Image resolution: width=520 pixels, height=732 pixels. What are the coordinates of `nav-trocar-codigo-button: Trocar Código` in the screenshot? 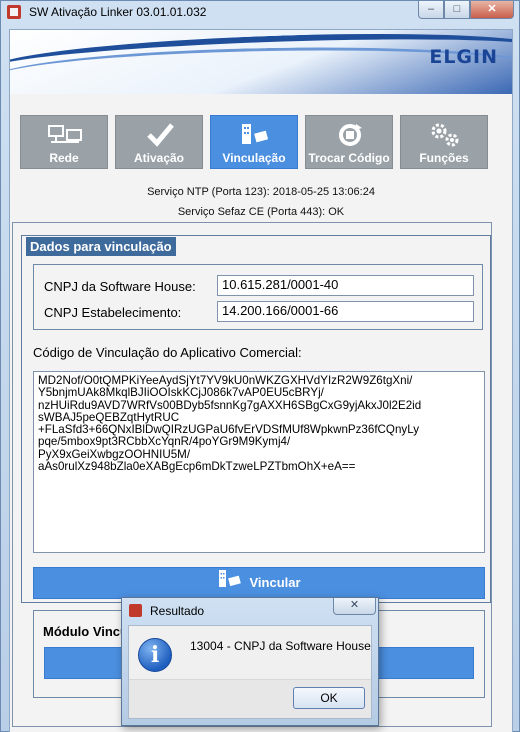 It's located at (349, 142).